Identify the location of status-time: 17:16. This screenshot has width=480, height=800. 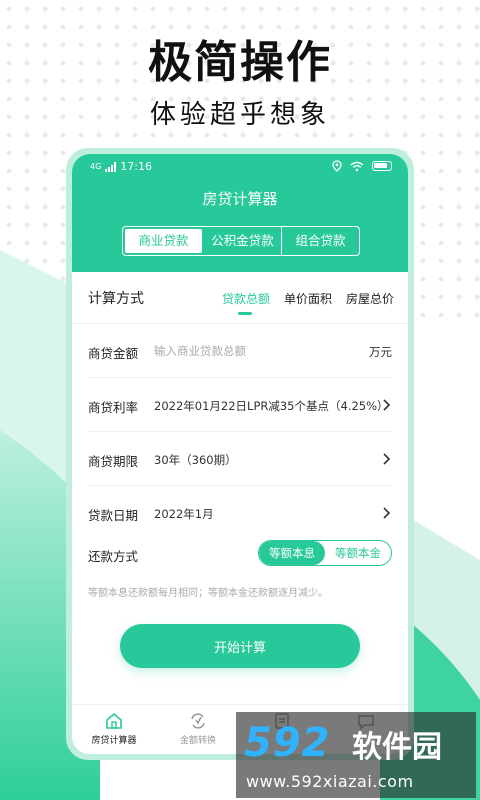
(136, 166).